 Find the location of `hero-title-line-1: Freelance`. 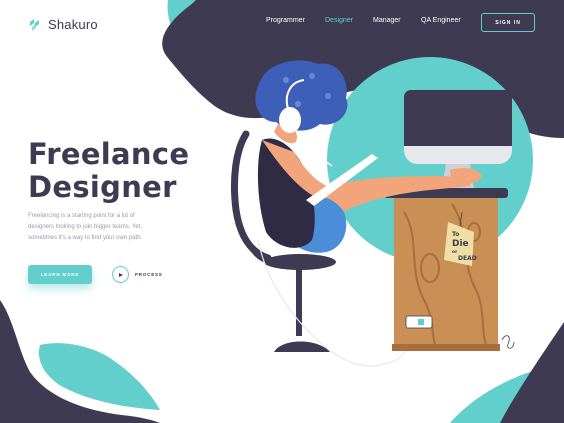

hero-title-line-1: Freelance is located at coordinates (109, 154).